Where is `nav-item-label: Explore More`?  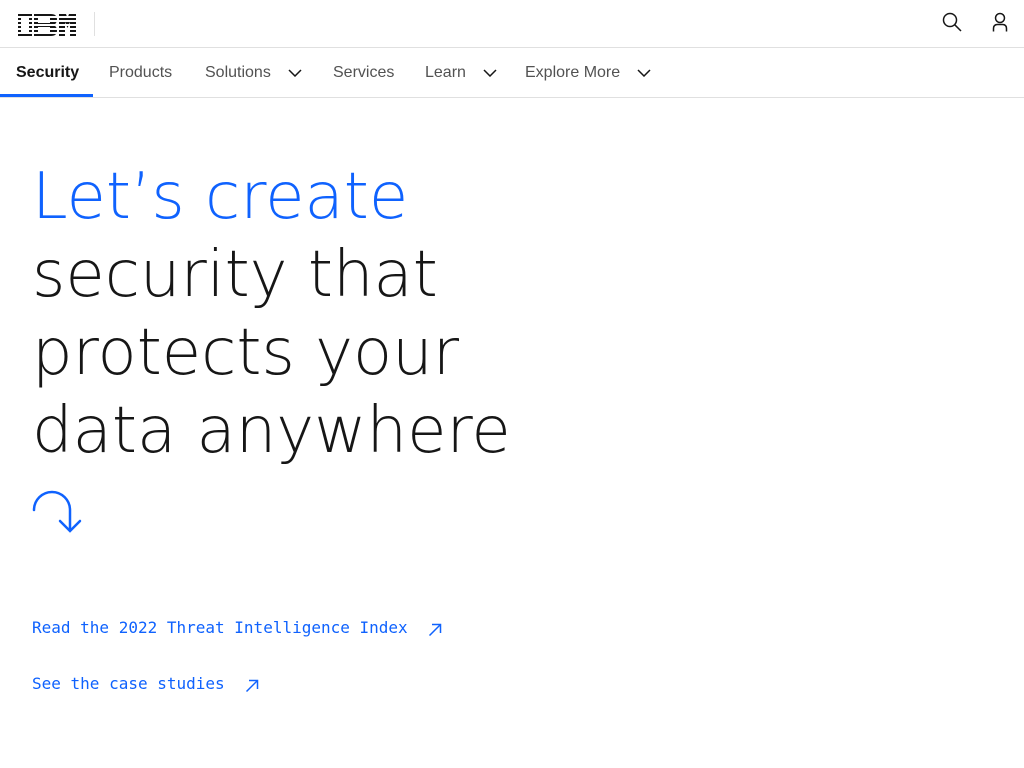 nav-item-label: Explore More is located at coordinates (573, 72).